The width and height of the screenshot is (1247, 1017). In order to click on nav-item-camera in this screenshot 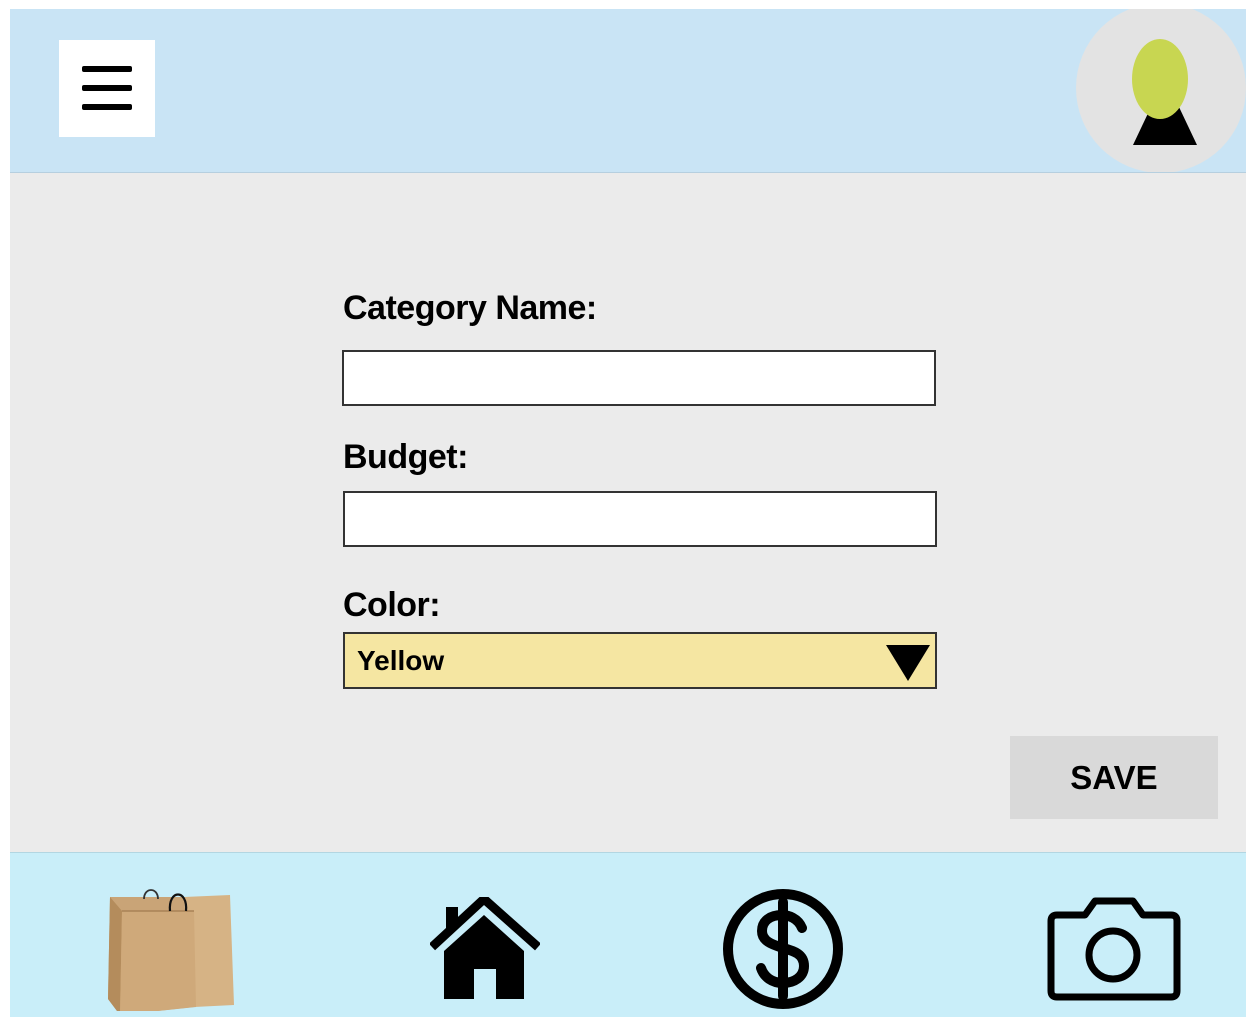, I will do `click(1114, 949)`.